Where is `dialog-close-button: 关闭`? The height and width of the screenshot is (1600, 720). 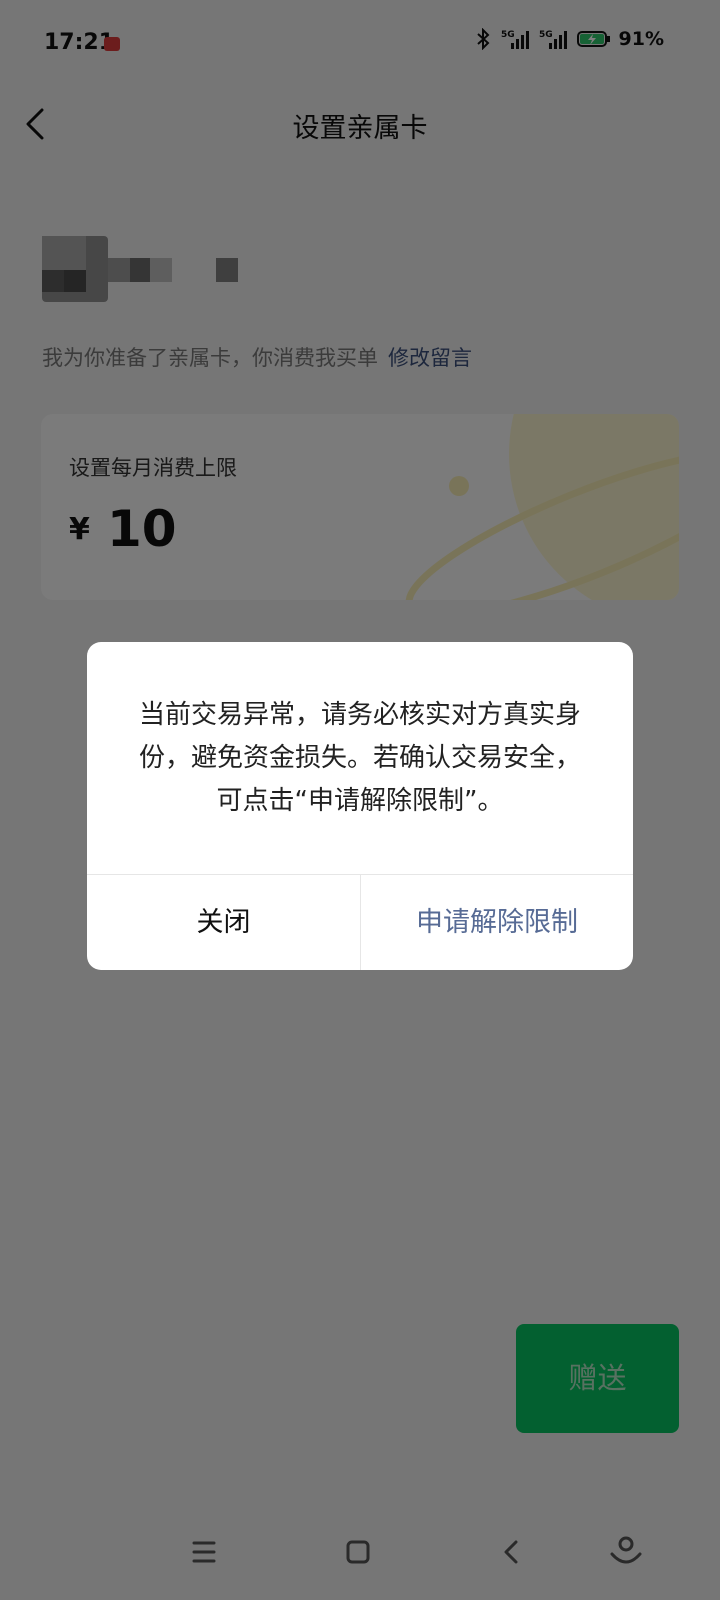 dialog-close-button: 关闭 is located at coordinates (223, 922).